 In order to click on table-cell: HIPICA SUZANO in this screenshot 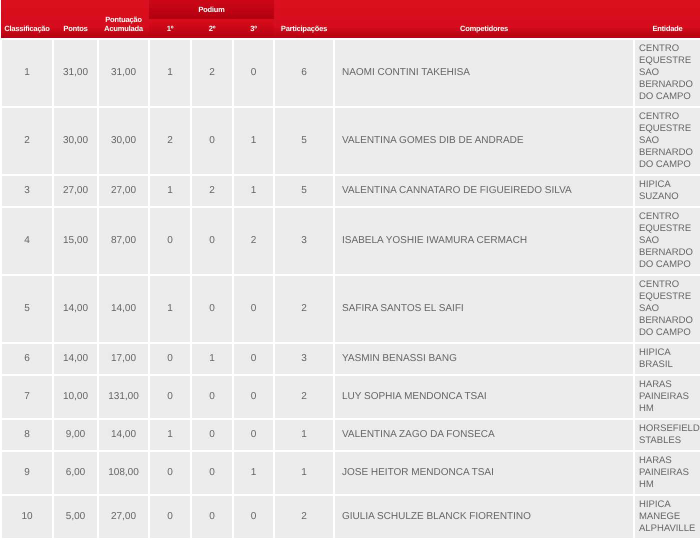, I will do `click(667, 191)`.